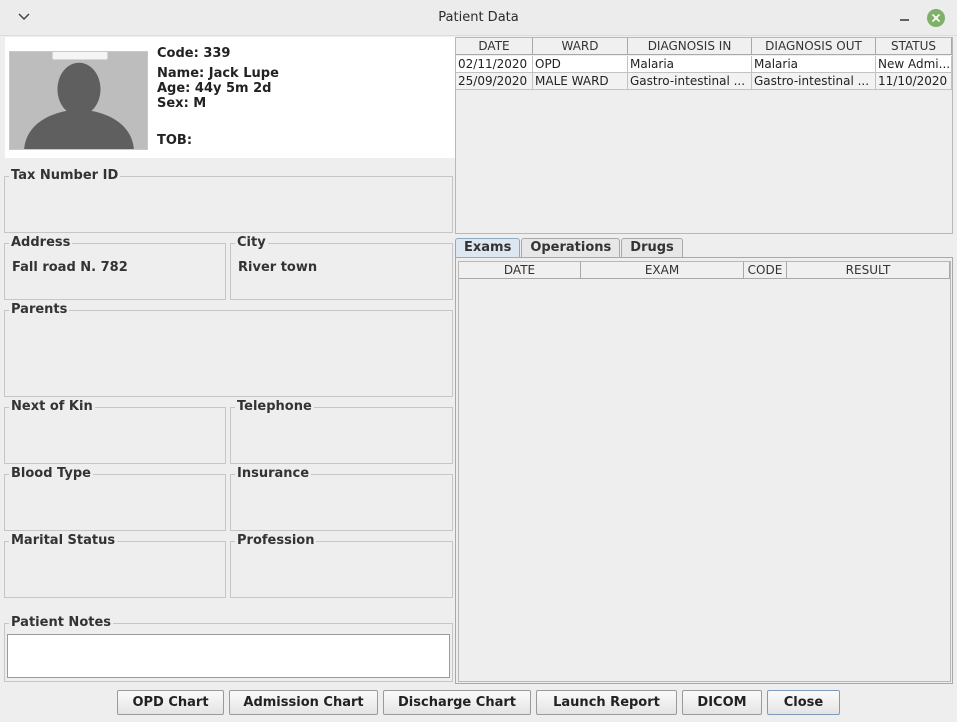 The width and height of the screenshot is (957, 722). What do you see at coordinates (170, 702) in the screenshot?
I see `opd-chart-button: OPD Chart` at bounding box center [170, 702].